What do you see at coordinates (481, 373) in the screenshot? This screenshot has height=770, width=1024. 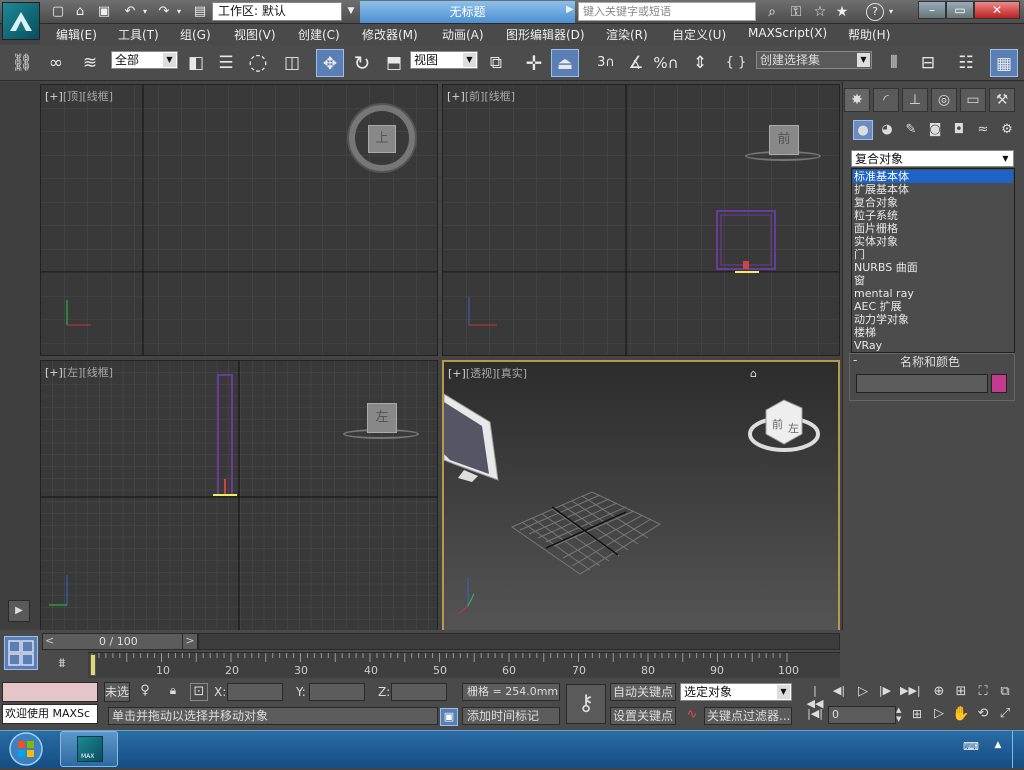 I see `viewport-name: [透视]` at bounding box center [481, 373].